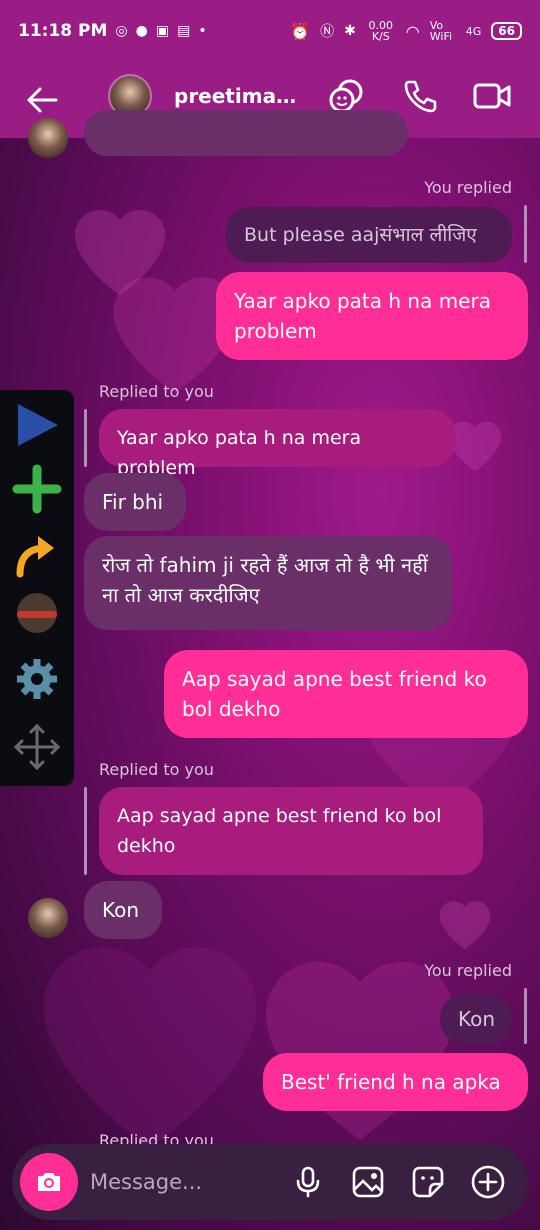 This screenshot has height=1230, width=540. I want to click on app-icon: ▤, so click(184, 31).